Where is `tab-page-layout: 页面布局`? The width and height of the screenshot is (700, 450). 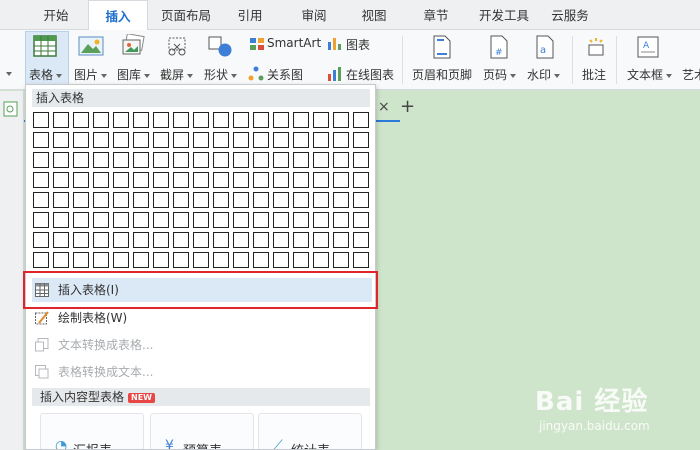
tab-page-layout: 页面布局 is located at coordinates (186, 15).